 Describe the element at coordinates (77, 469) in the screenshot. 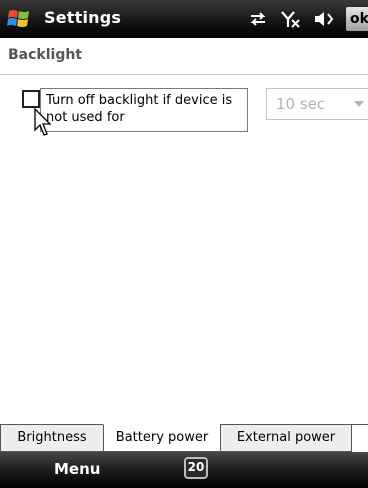

I see `menu-softkey: Menu` at that location.